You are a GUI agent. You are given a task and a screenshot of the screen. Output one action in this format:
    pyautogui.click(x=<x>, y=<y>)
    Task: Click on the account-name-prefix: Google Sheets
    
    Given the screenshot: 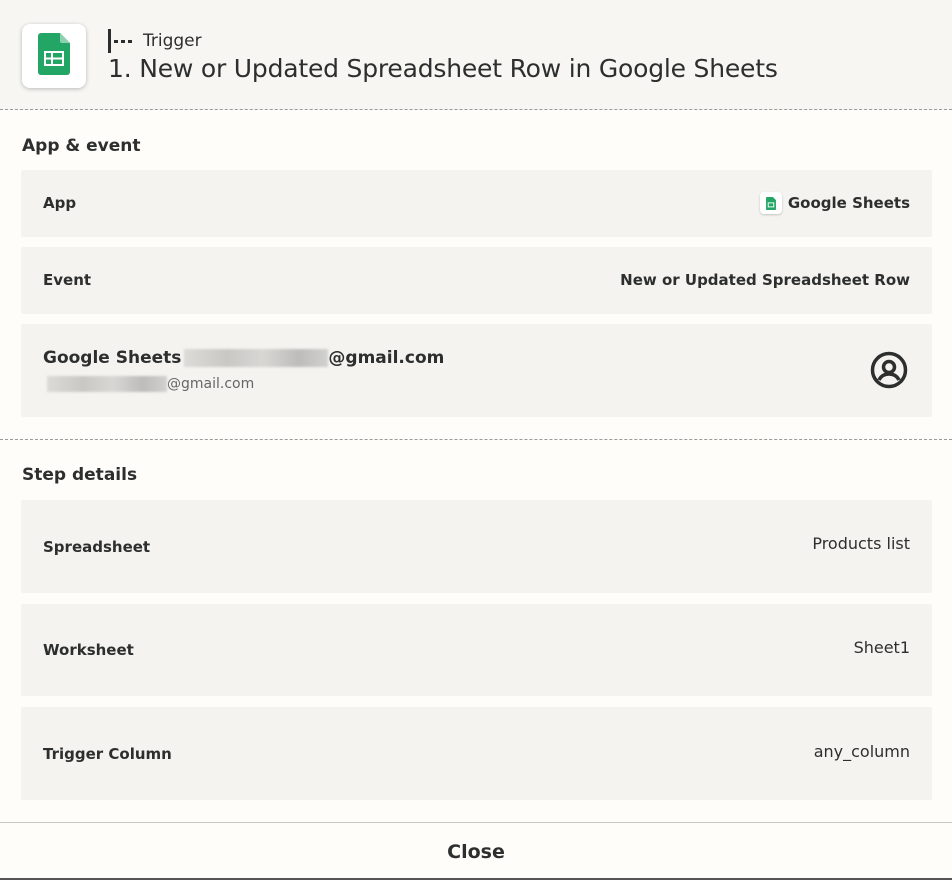 What is the action you would take?
    pyautogui.click(x=112, y=358)
    